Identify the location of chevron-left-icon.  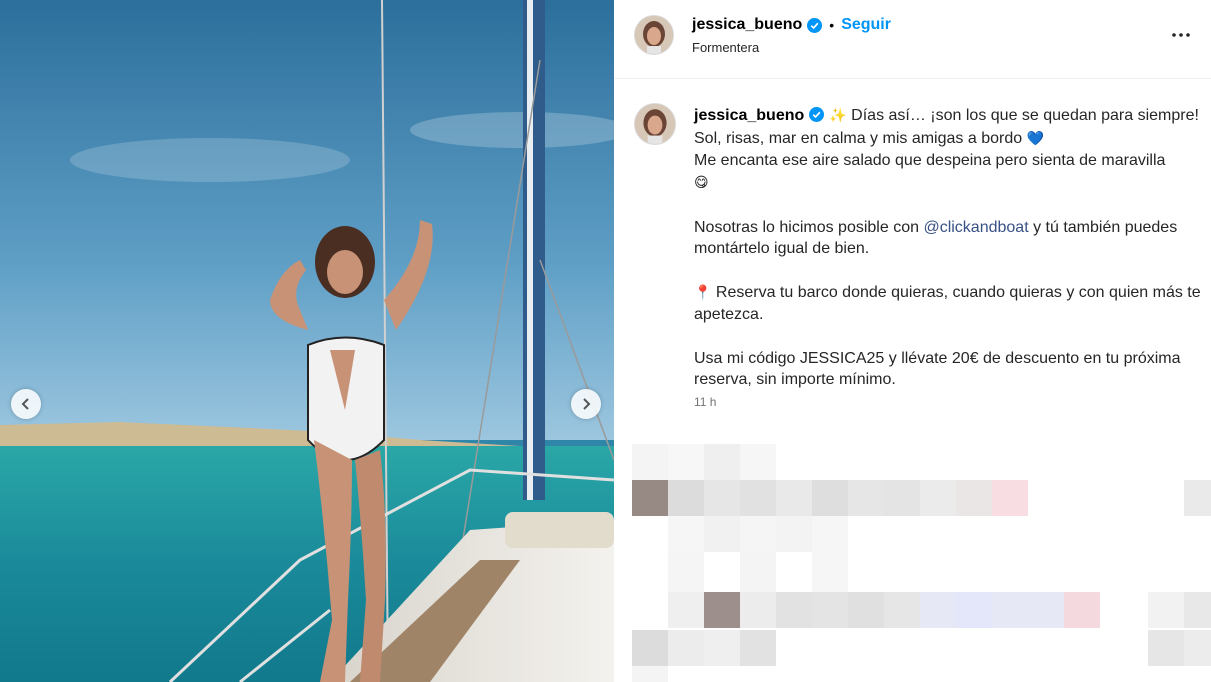
(25, 404).